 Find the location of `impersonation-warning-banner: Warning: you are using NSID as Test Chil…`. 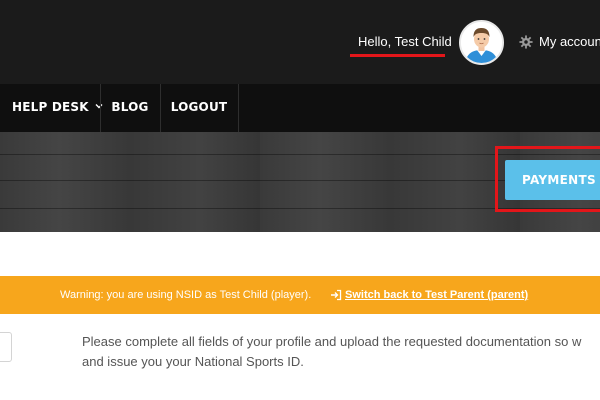

impersonation-warning-banner: Warning: you are using NSID as Test Chil… is located at coordinates (300, 295).